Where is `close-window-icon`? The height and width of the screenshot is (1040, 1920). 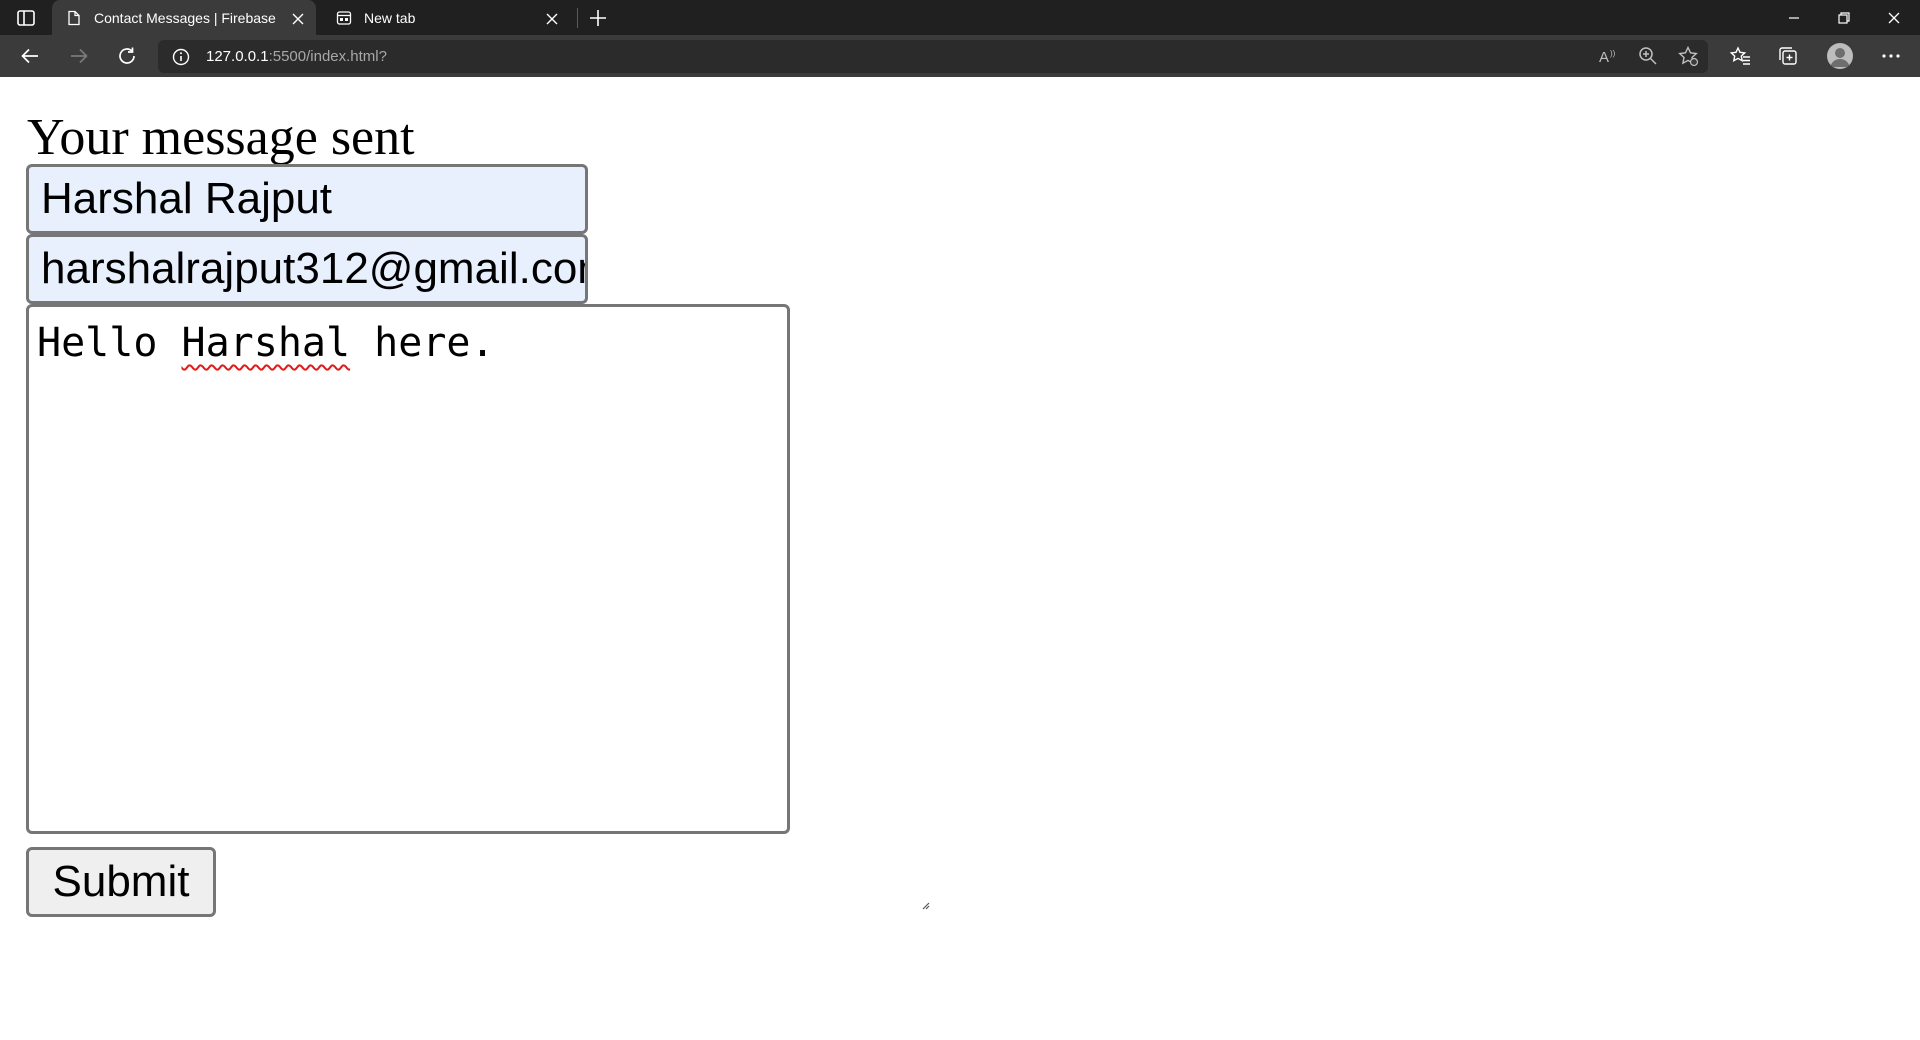 close-window-icon is located at coordinates (1894, 18).